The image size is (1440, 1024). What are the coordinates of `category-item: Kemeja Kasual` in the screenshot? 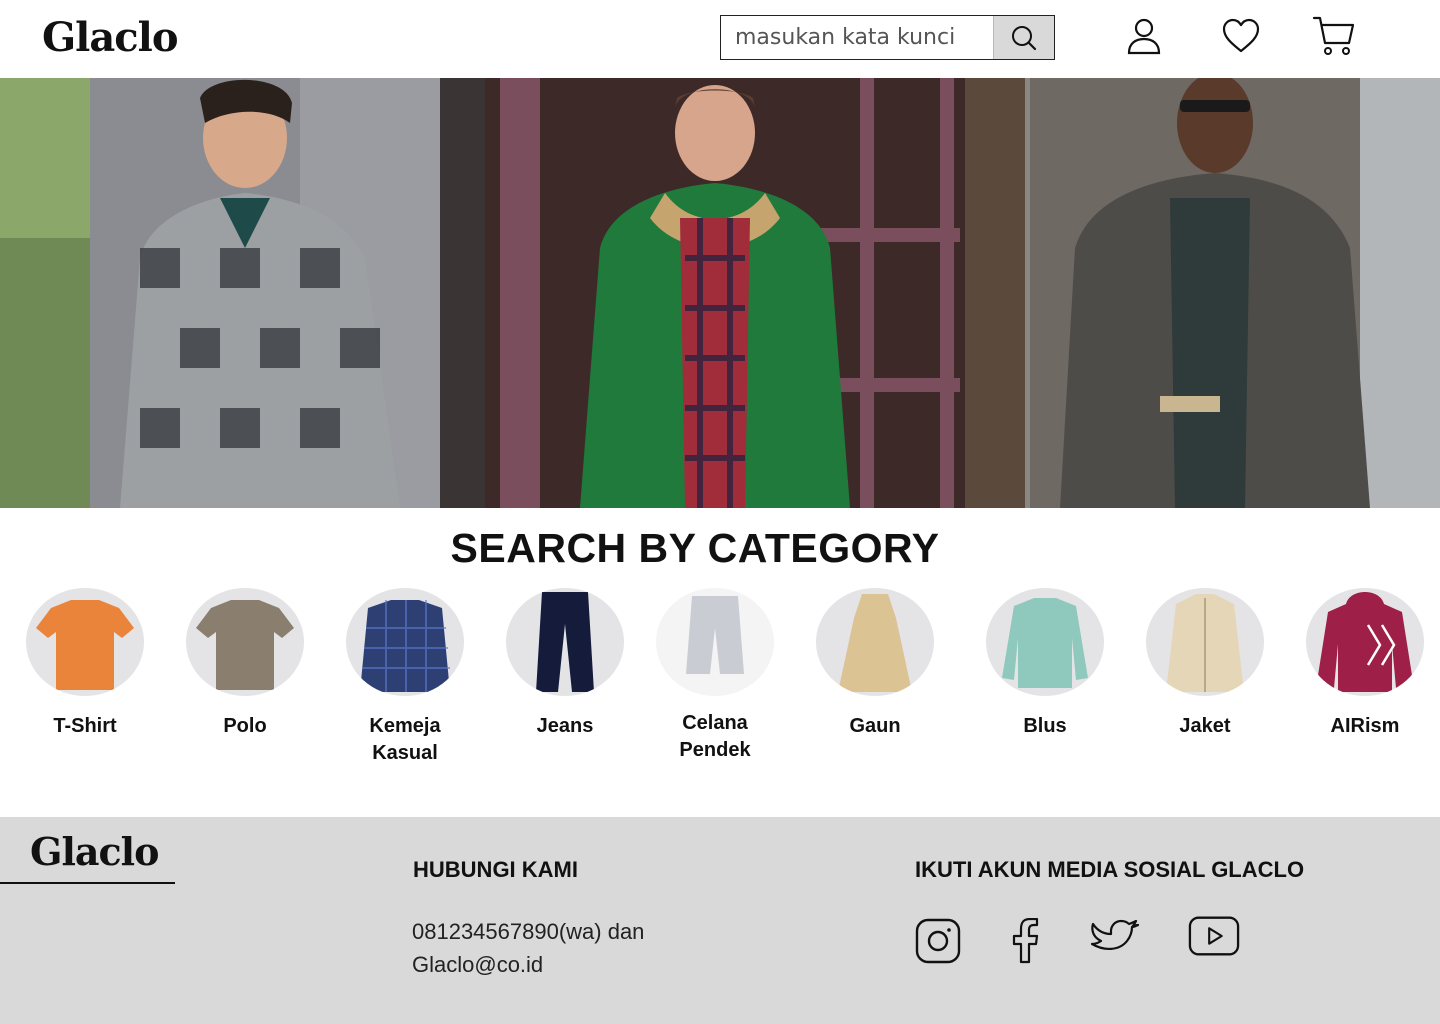 It's located at (405, 677).